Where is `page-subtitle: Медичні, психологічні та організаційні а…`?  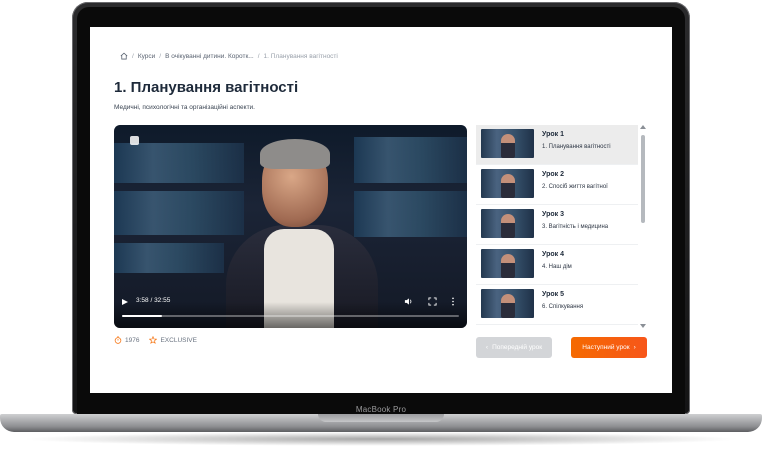
page-subtitle: Медичні, психологічні та організаційні а… is located at coordinates (184, 107).